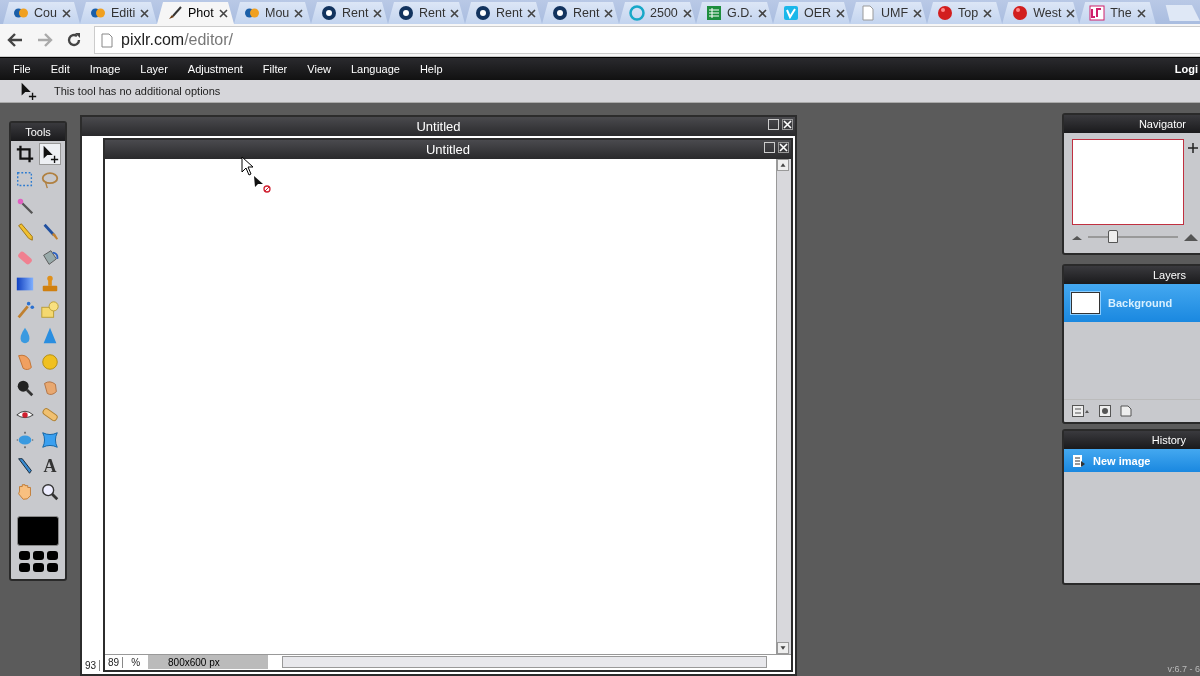 Image resolution: width=1200 pixels, height=676 pixels. What do you see at coordinates (783, 165) in the screenshot?
I see `scroll-up-icon` at bounding box center [783, 165].